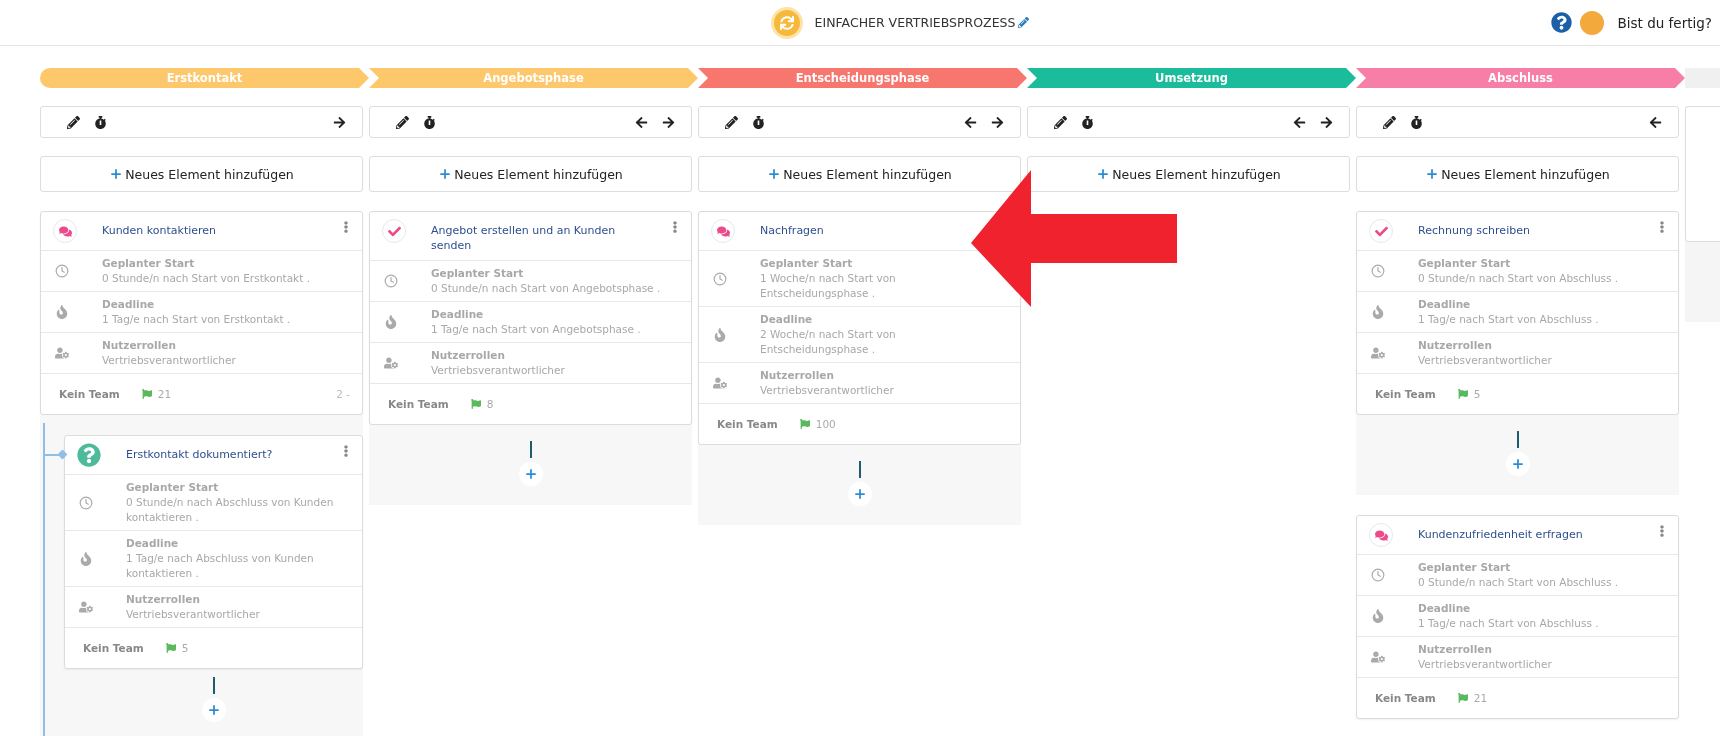 The image size is (1720, 736). What do you see at coordinates (915, 22) in the screenshot?
I see `process-title: EINFACHER VERTRIEBSPROZESS` at bounding box center [915, 22].